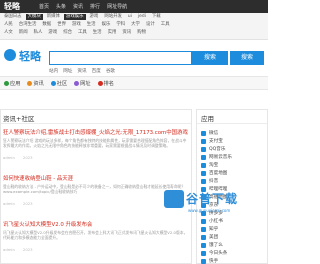  What do you see at coordinates (67, 33) in the screenshot?
I see `category-link: 综合` at bounding box center [67, 33].